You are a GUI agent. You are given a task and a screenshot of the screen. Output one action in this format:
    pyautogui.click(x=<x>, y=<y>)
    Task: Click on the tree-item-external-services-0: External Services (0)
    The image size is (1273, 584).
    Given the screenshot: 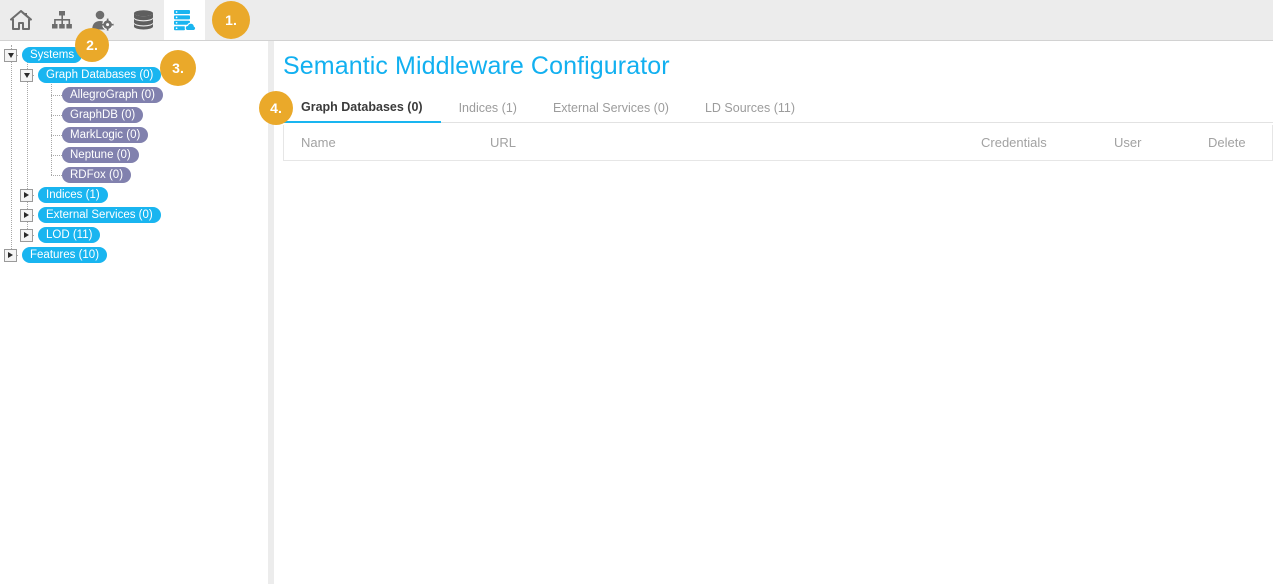 What is the action you would take?
    pyautogui.click(x=134, y=215)
    